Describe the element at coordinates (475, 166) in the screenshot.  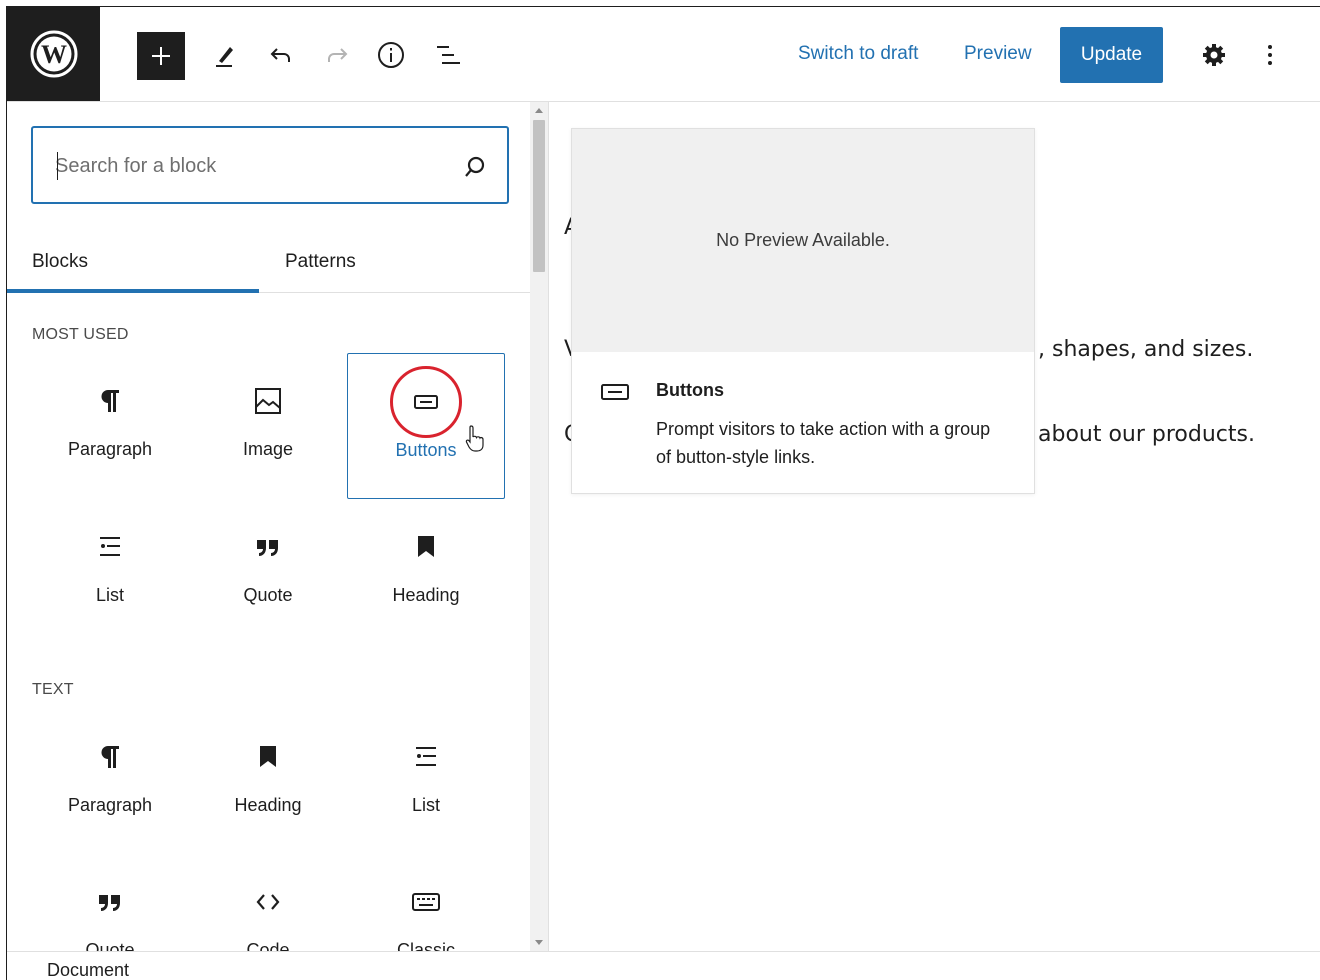
I see `search-icon` at that location.